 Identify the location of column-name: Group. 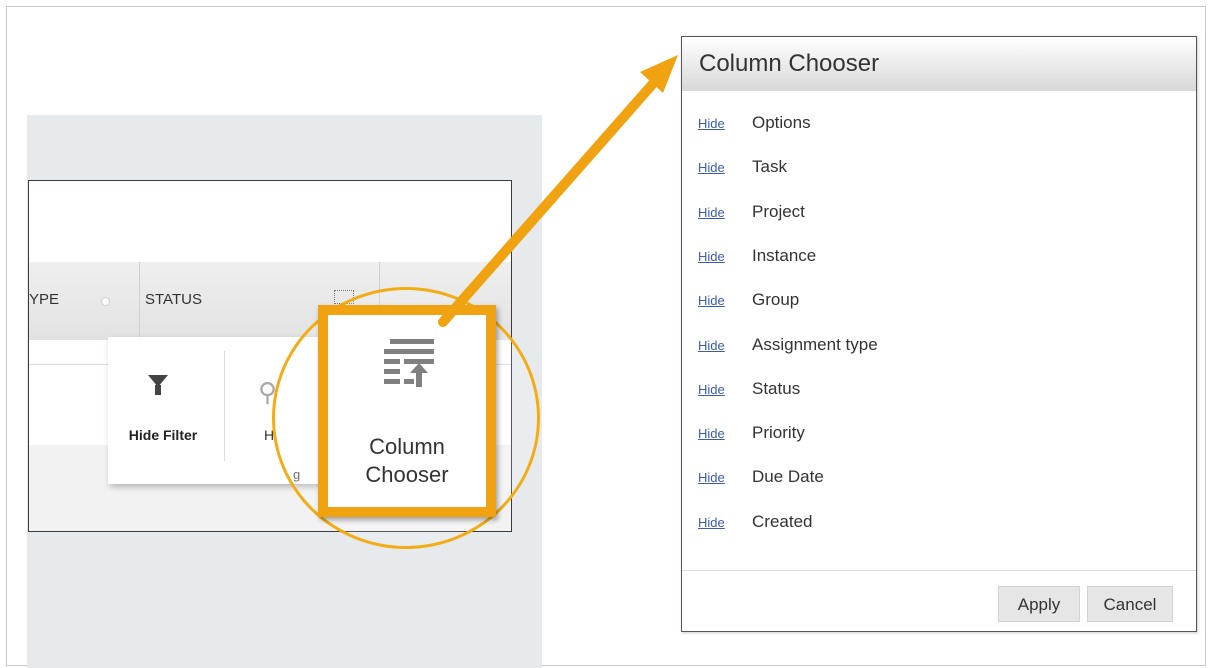
(776, 299).